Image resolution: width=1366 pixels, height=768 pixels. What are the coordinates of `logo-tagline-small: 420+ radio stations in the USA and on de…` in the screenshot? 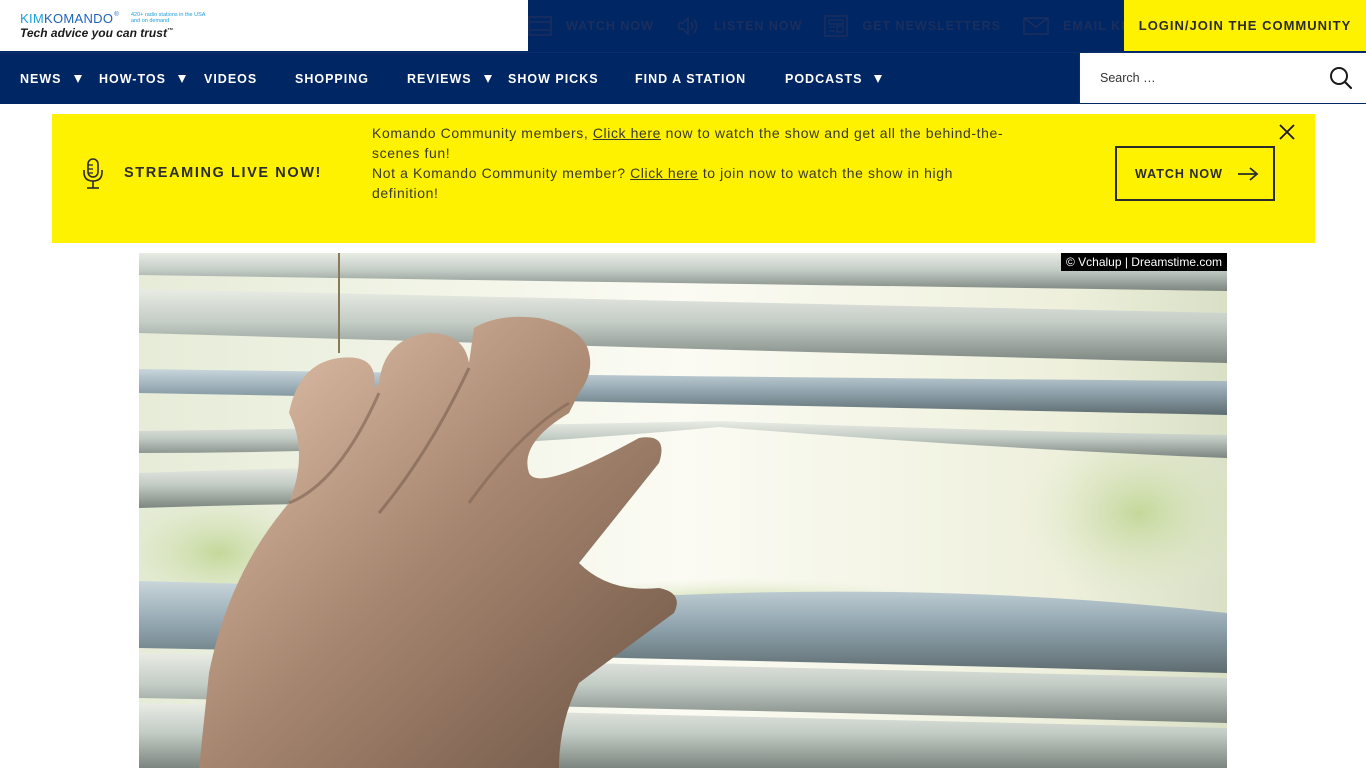 It's located at (168, 18).